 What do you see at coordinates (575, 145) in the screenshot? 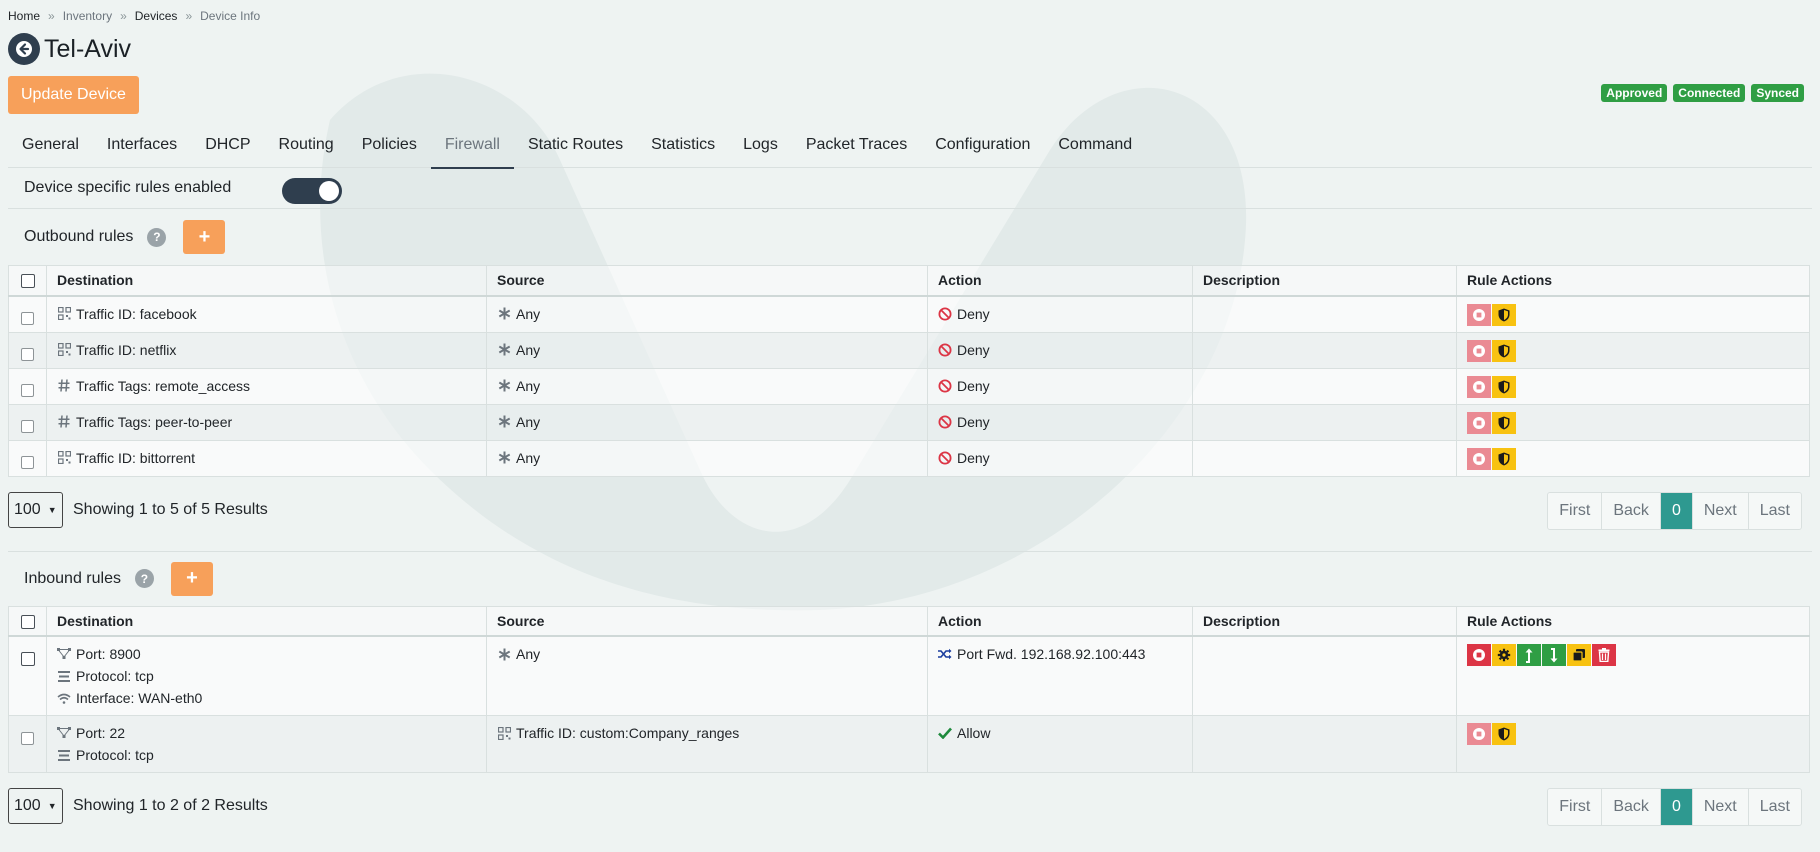
I see `tab-static-routes: Static Routes` at bounding box center [575, 145].